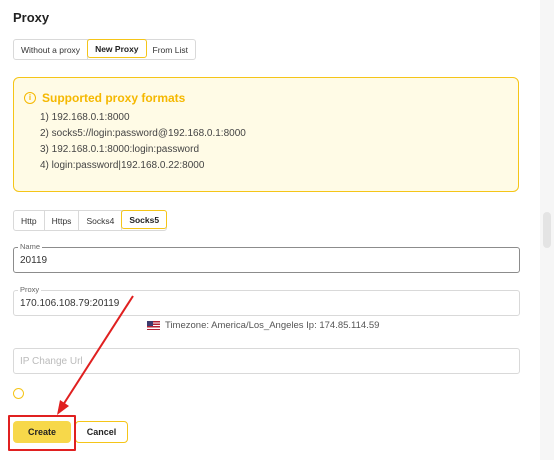 This screenshot has width=554, height=460. What do you see at coordinates (117, 48) in the screenshot?
I see `tab-new-proxy: New Proxy` at bounding box center [117, 48].